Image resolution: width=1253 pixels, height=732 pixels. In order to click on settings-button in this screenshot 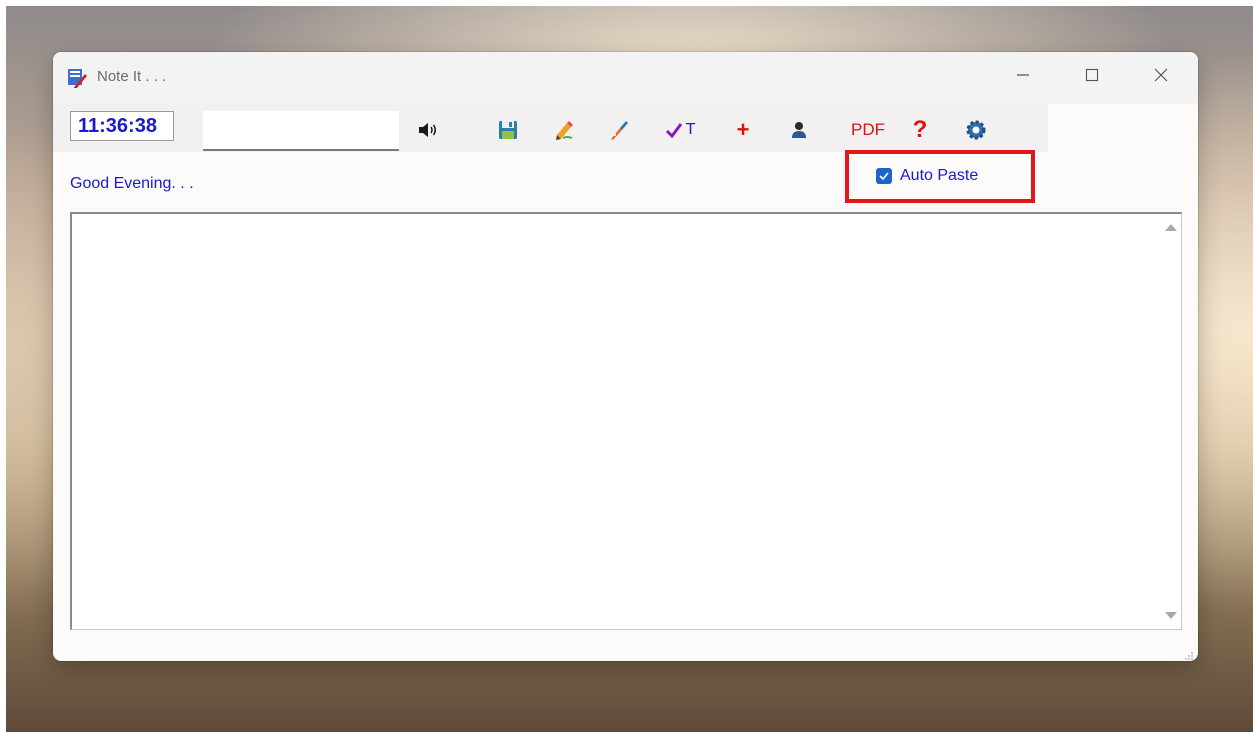, I will do `click(976, 130)`.